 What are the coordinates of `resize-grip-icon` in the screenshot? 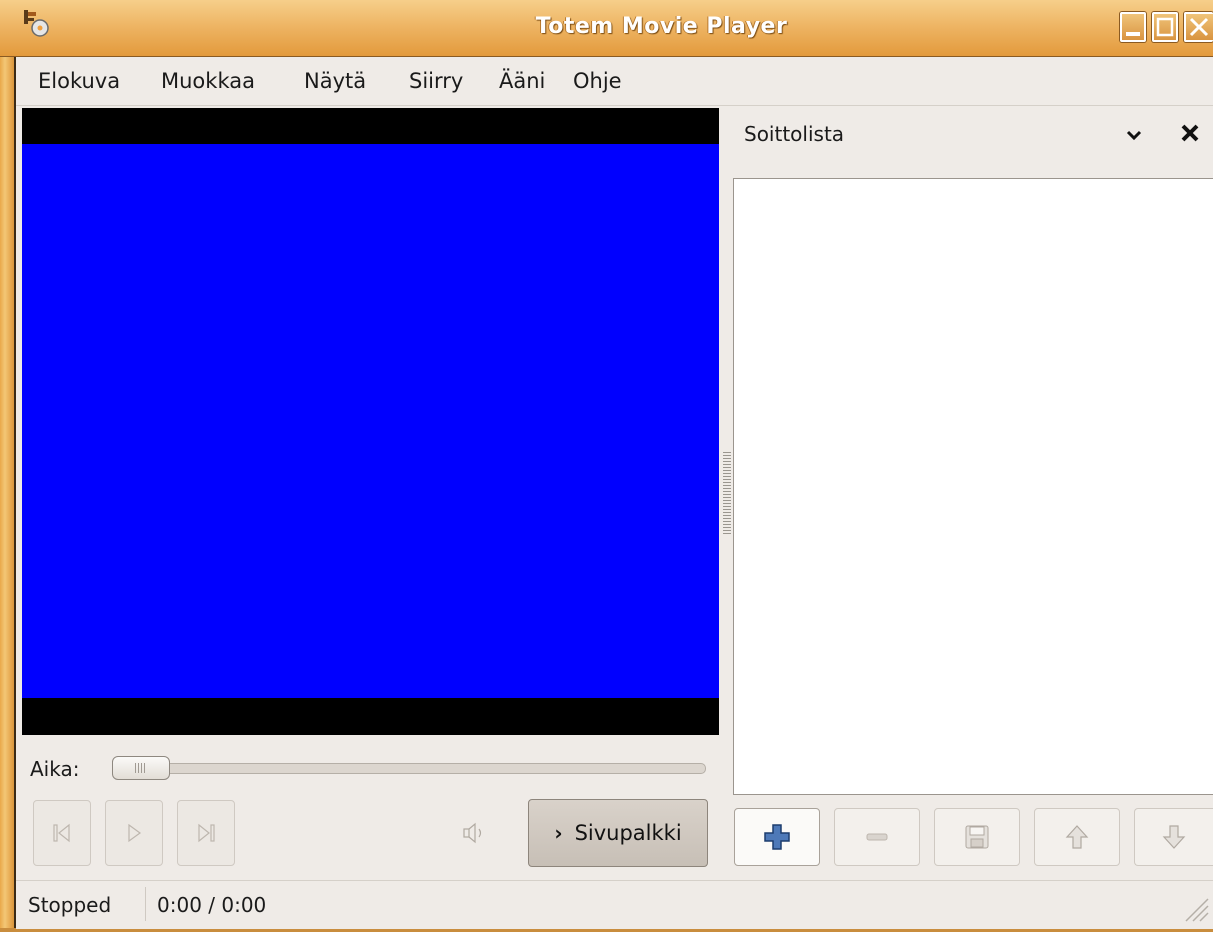 It's located at (1197, 910).